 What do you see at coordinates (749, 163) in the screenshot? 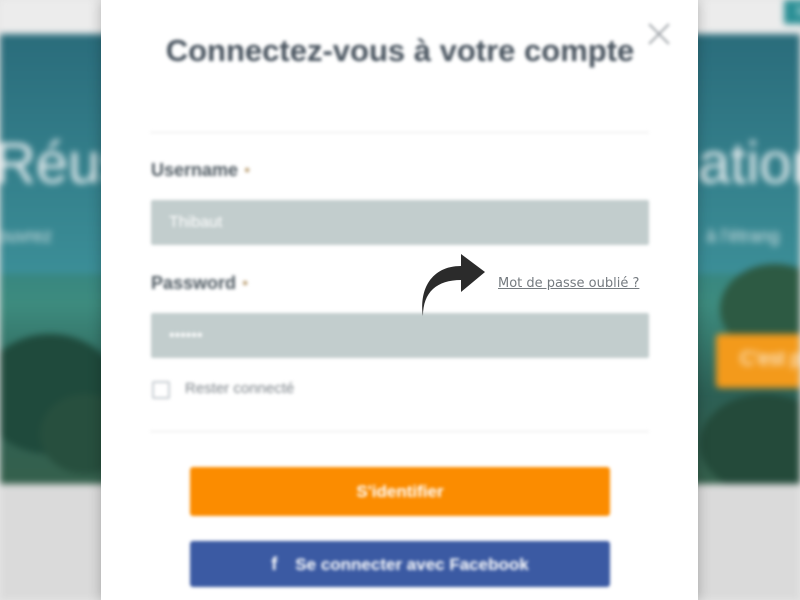
I see `hero-title-right: ation` at bounding box center [749, 163].